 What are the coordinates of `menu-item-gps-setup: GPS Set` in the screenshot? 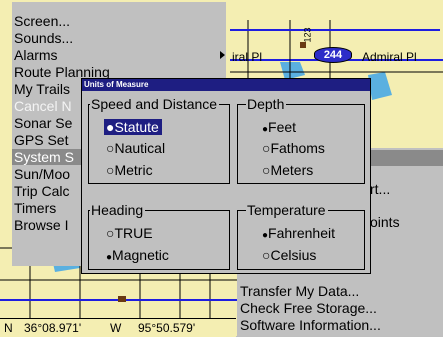 It's located at (41, 140).